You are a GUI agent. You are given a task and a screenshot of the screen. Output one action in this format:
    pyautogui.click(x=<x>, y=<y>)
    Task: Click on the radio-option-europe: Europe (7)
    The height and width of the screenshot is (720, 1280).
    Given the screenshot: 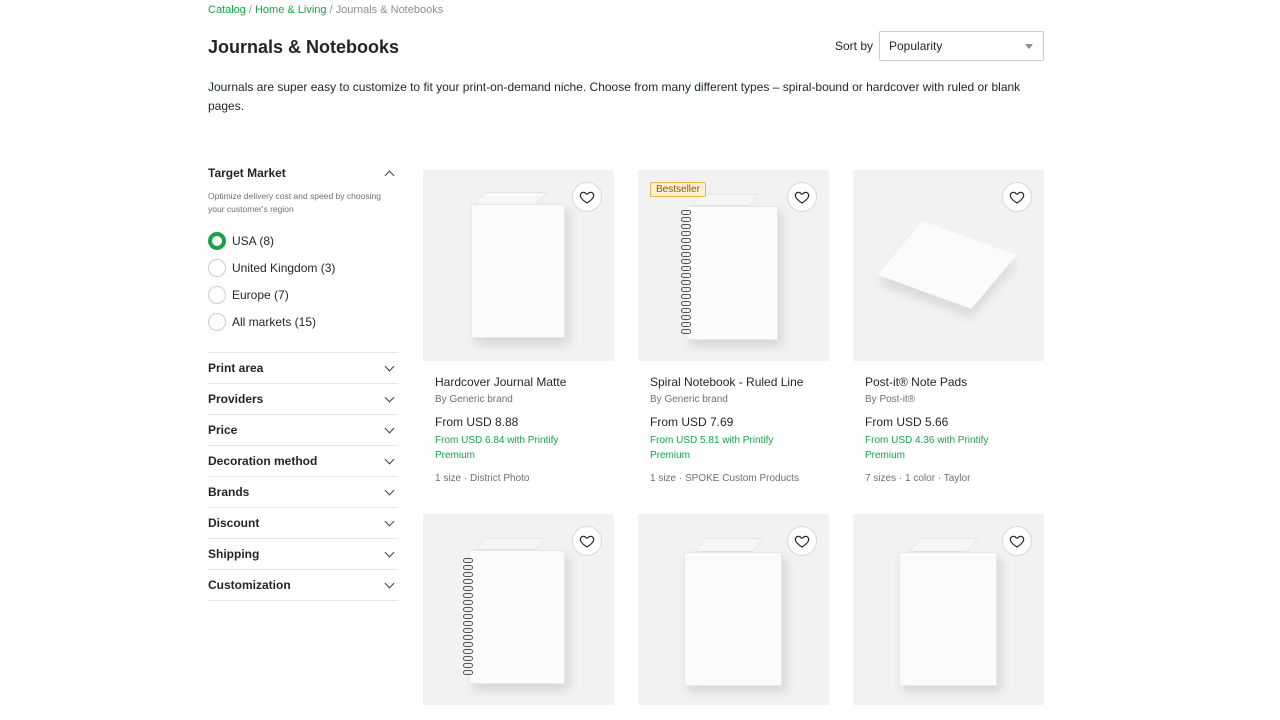 What is the action you would take?
    pyautogui.click(x=303, y=294)
    